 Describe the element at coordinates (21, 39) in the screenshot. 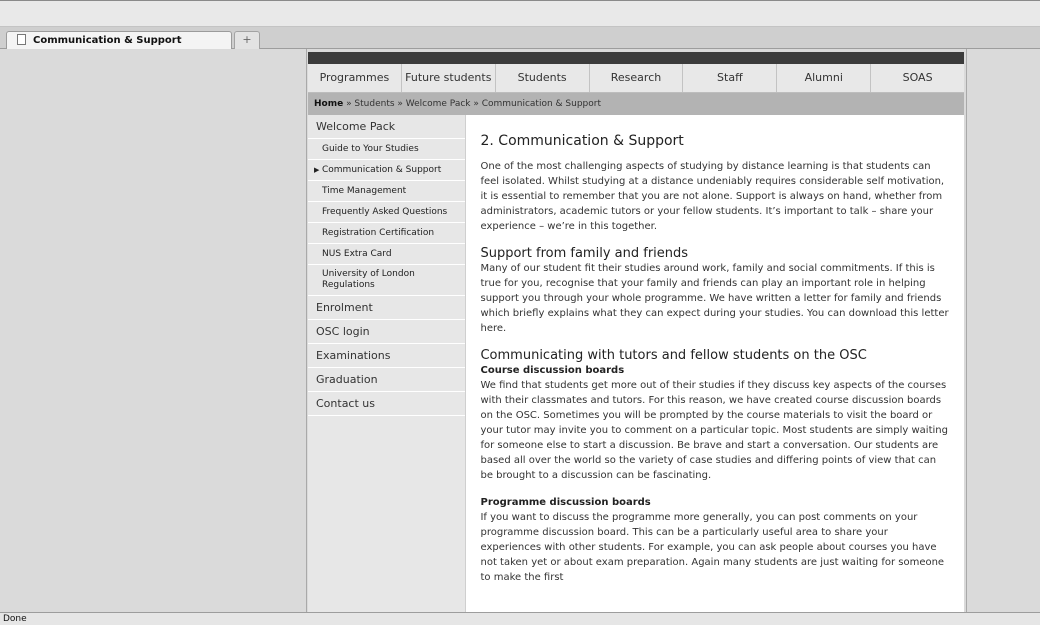

I see `document-icon` at that location.